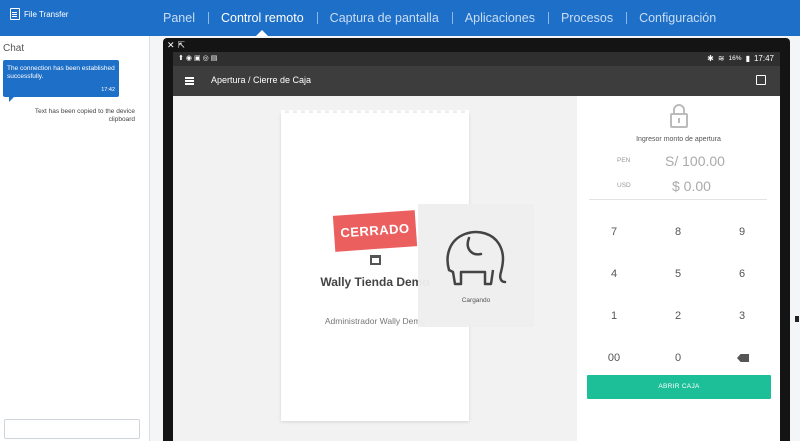  I want to click on keypad-5: 5, so click(678, 274).